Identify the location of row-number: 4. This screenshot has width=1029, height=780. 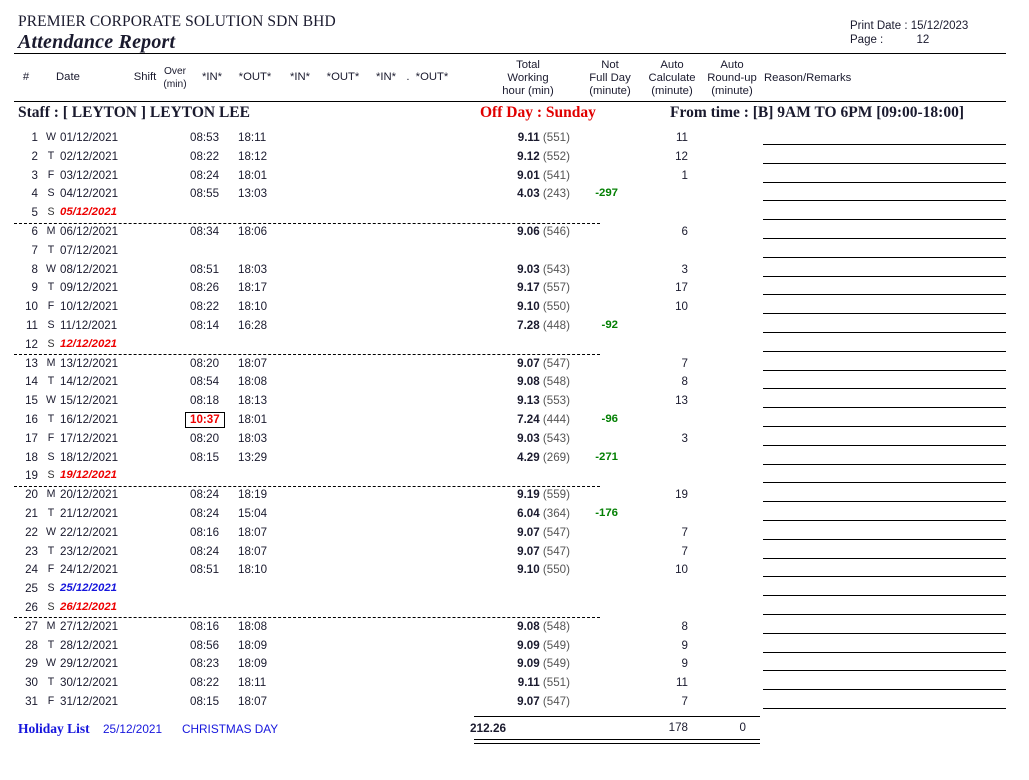
(34, 194).